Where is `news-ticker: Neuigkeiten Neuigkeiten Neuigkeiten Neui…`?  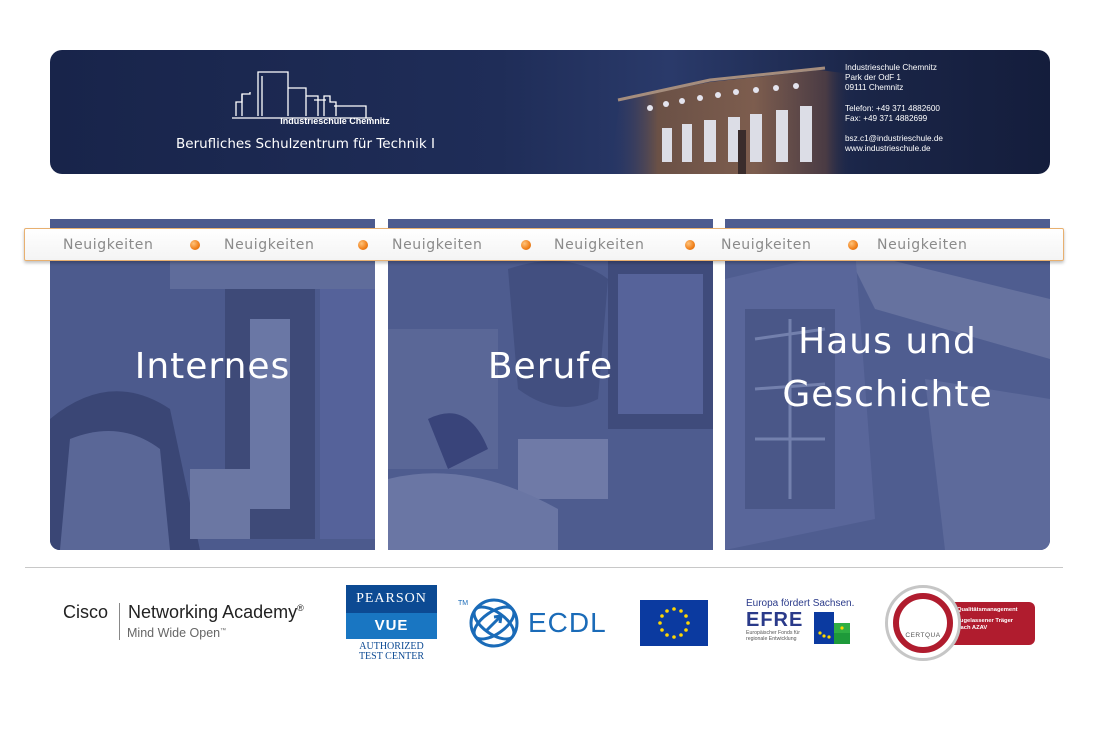 news-ticker: Neuigkeiten Neuigkeiten Neuigkeiten Neui… is located at coordinates (544, 244).